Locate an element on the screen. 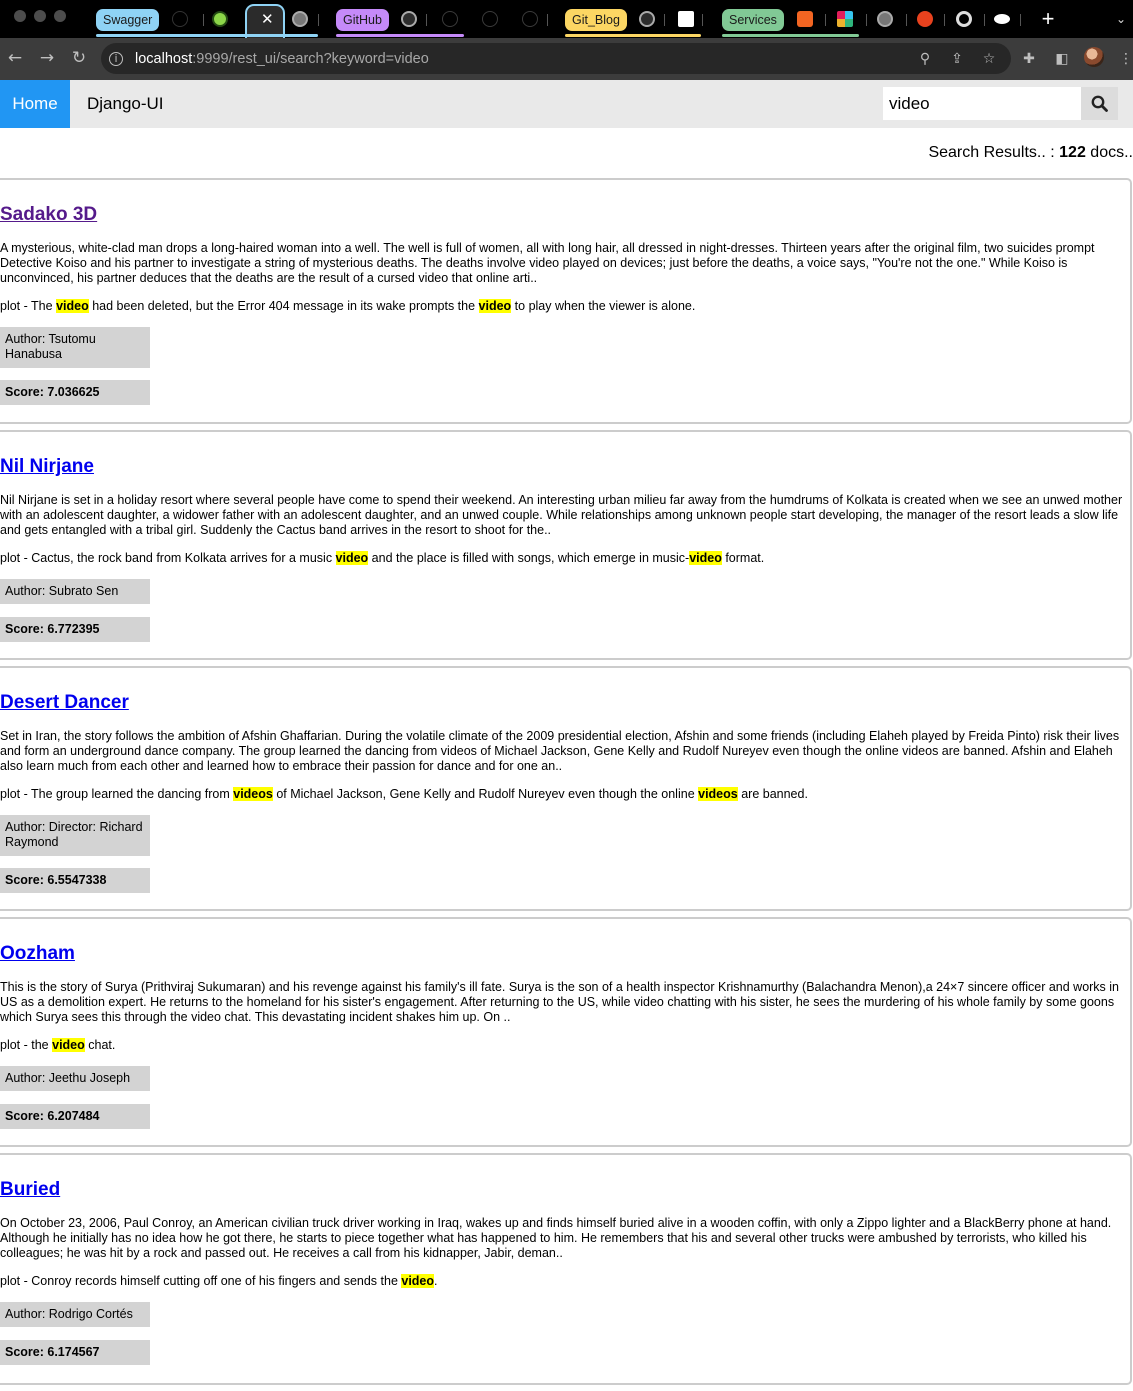 The width and height of the screenshot is (1133, 1391). window-minimize-dot is located at coordinates (40, 16).